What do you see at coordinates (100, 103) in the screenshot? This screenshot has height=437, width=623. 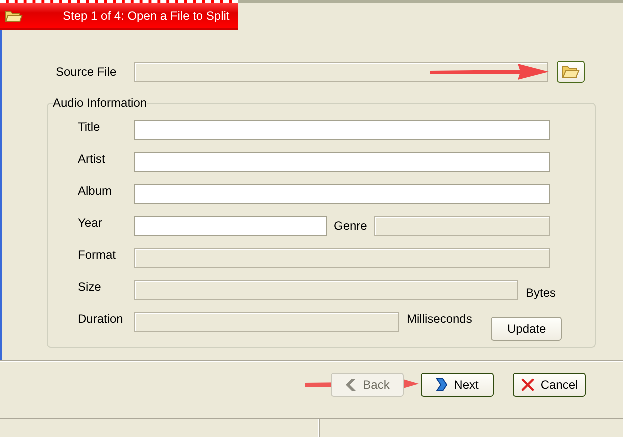 I see `group-title: Audio Information` at bounding box center [100, 103].